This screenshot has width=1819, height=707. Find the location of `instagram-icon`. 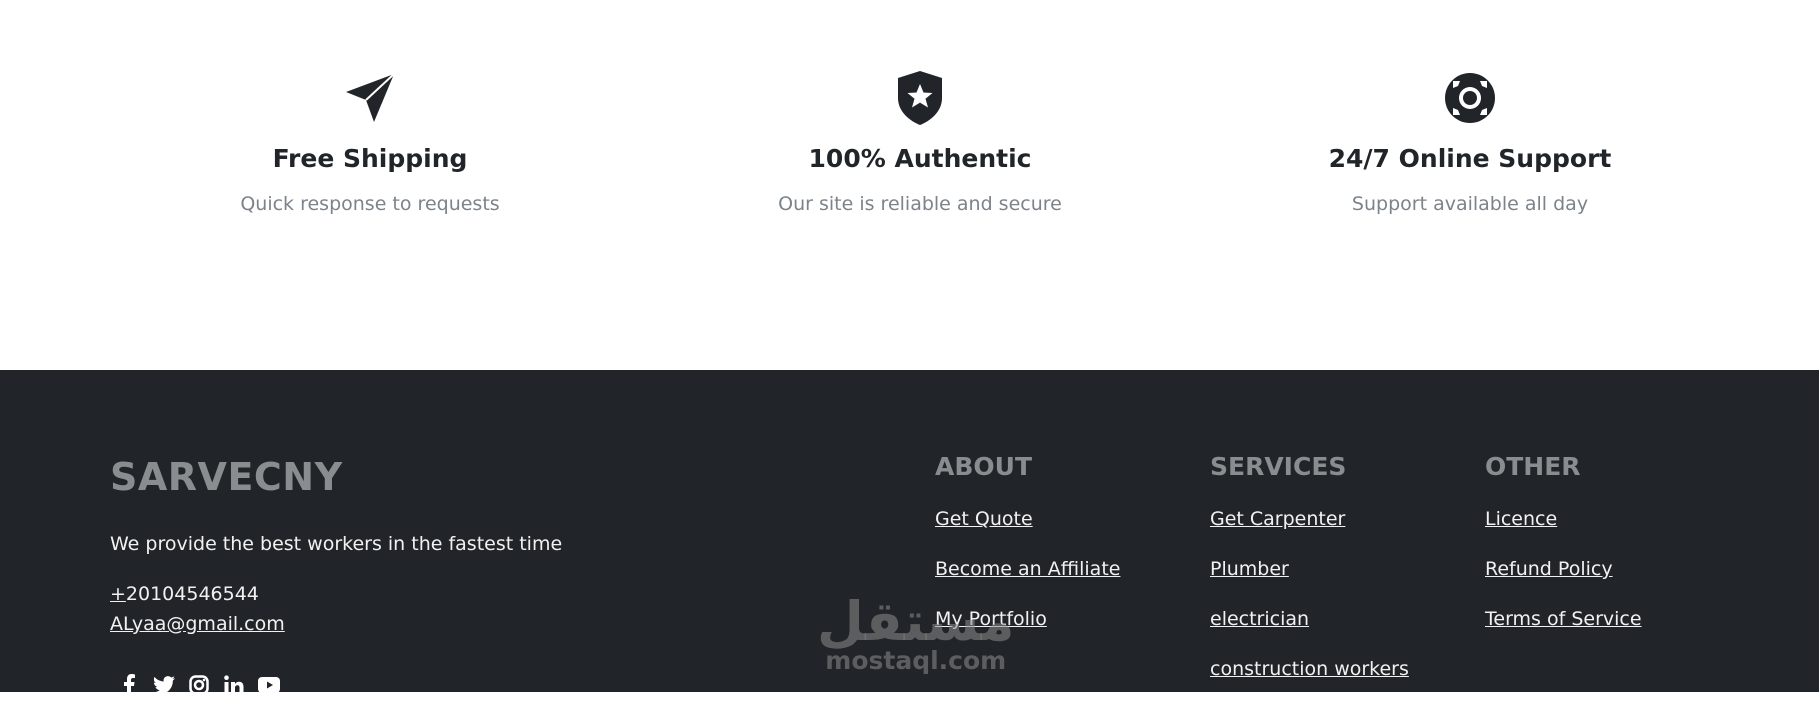

instagram-icon is located at coordinates (199, 685).